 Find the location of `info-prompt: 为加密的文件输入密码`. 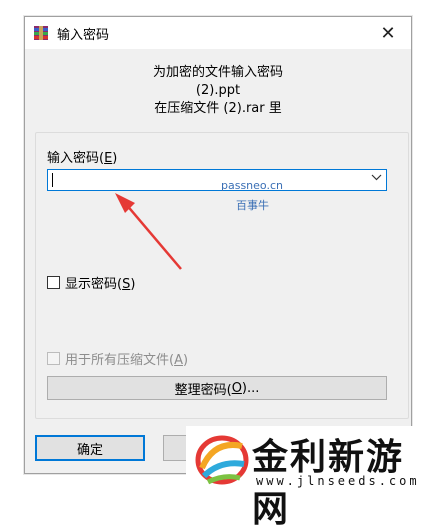

info-prompt: 为加密的文件输入密码 is located at coordinates (217, 72).